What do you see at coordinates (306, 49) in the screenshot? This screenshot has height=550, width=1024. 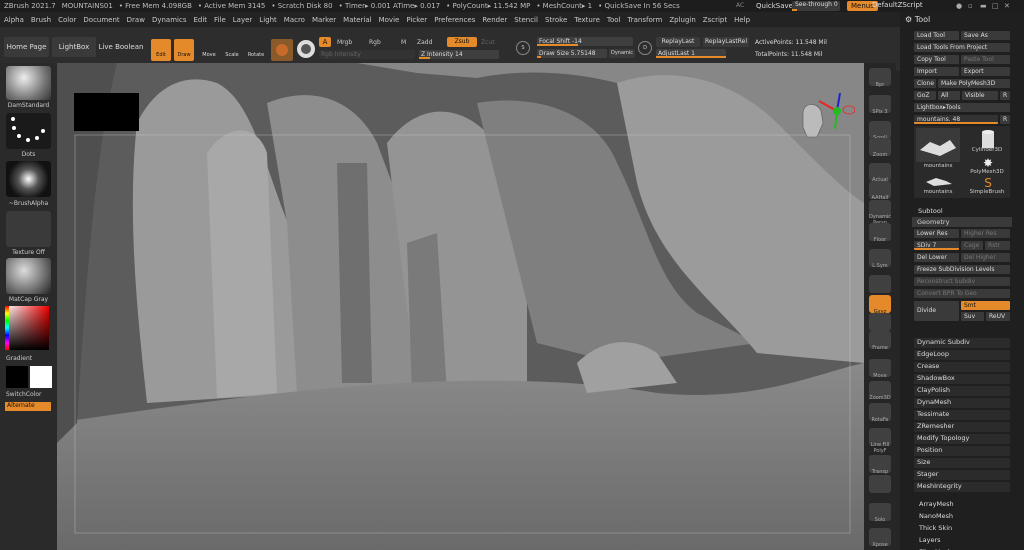 I see `material-sphere-icon` at bounding box center [306, 49].